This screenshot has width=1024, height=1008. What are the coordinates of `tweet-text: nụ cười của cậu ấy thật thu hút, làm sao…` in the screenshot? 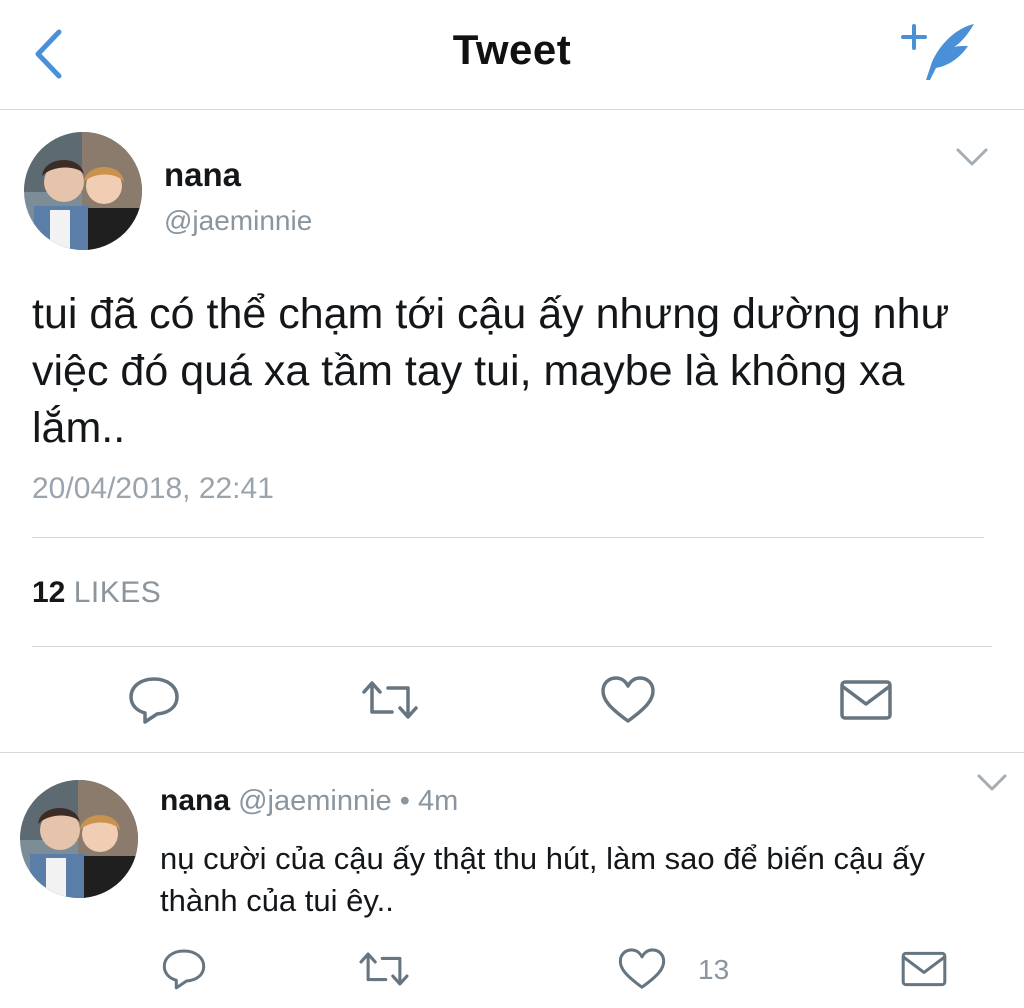 It's located at (542, 879).